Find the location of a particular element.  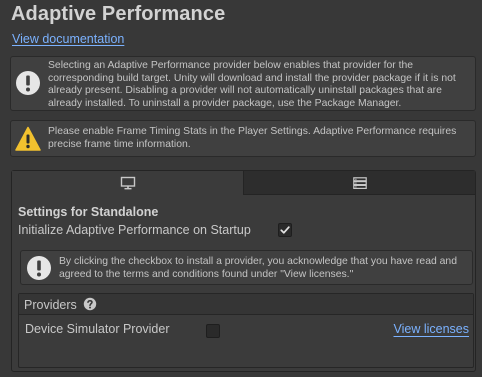

view-licenses-link: View licenses is located at coordinates (431, 329).